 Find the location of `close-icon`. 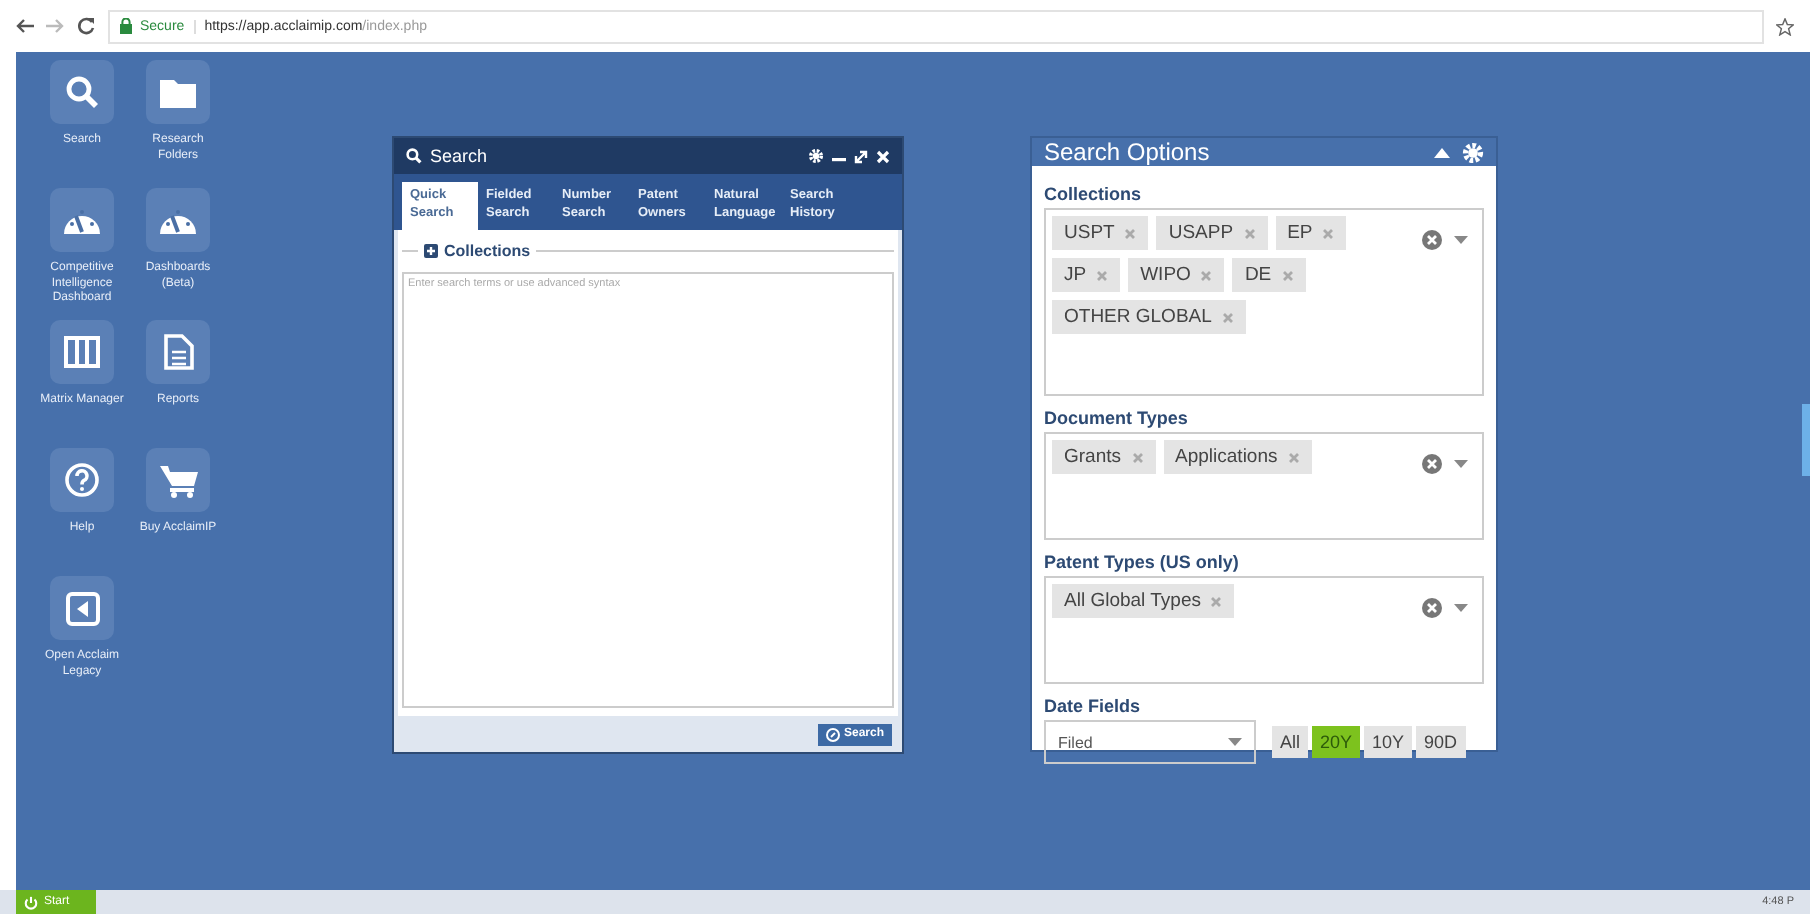

close-icon is located at coordinates (883, 156).